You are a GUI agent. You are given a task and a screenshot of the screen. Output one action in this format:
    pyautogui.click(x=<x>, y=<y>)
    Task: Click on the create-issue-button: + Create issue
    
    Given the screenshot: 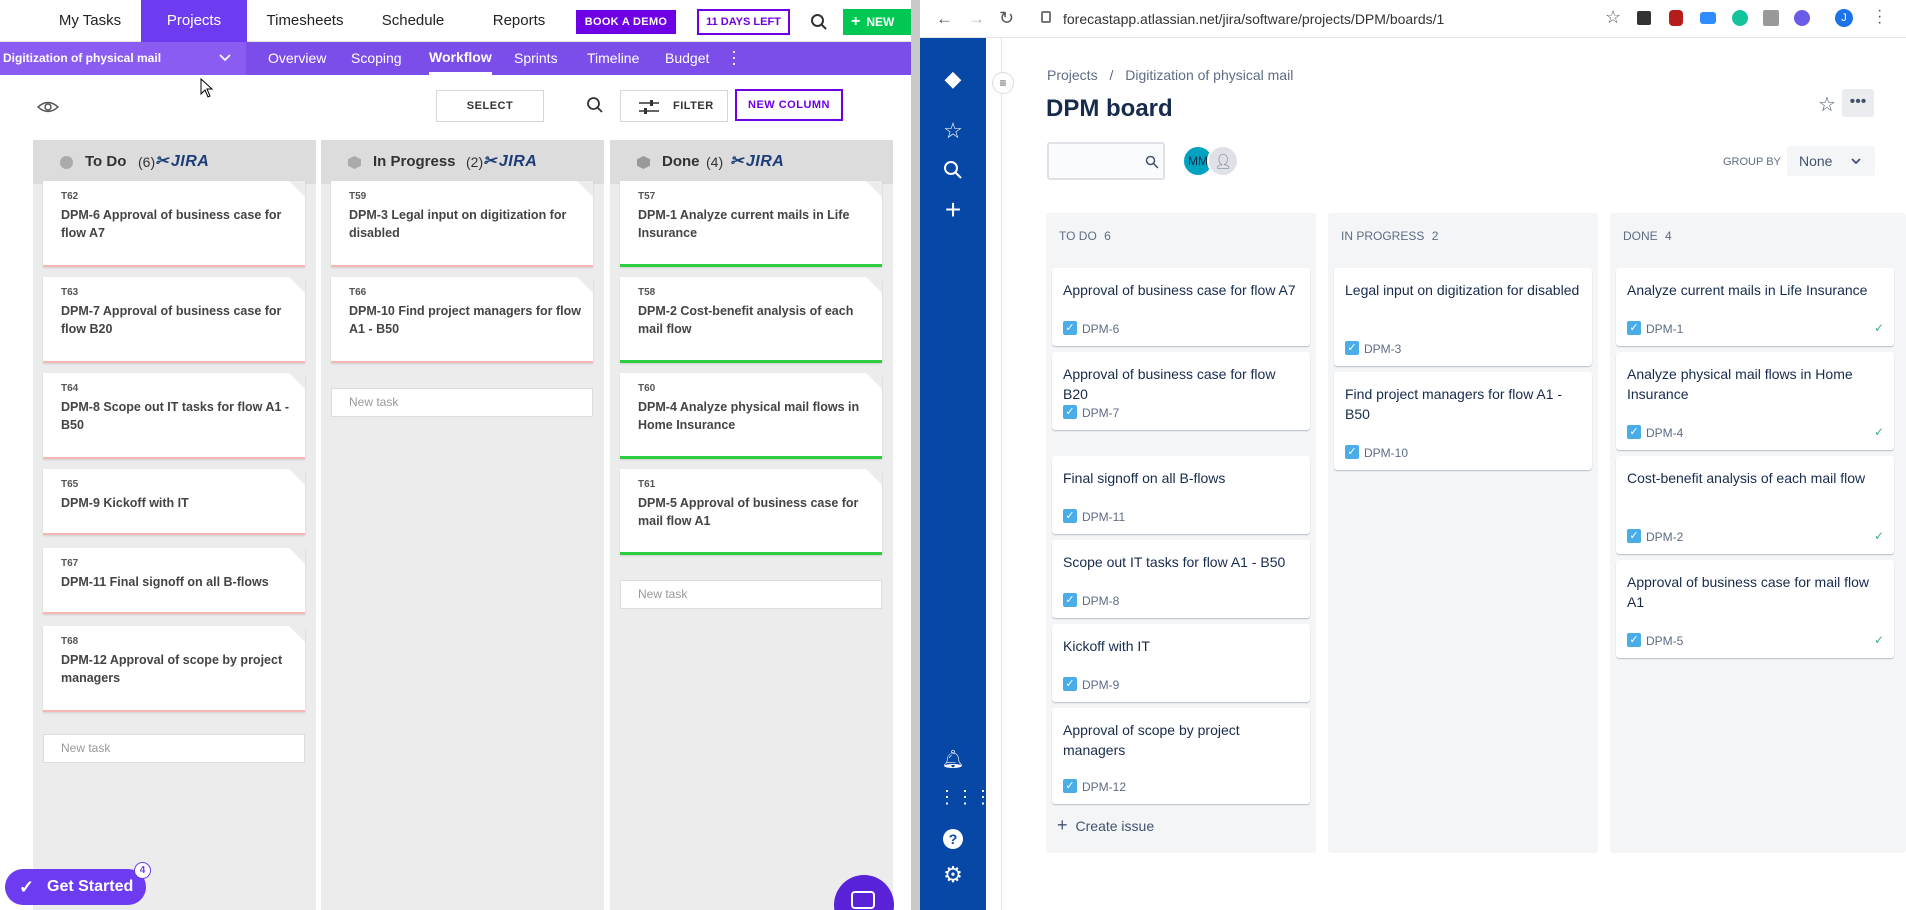 What is the action you would take?
    pyautogui.click(x=1105, y=825)
    